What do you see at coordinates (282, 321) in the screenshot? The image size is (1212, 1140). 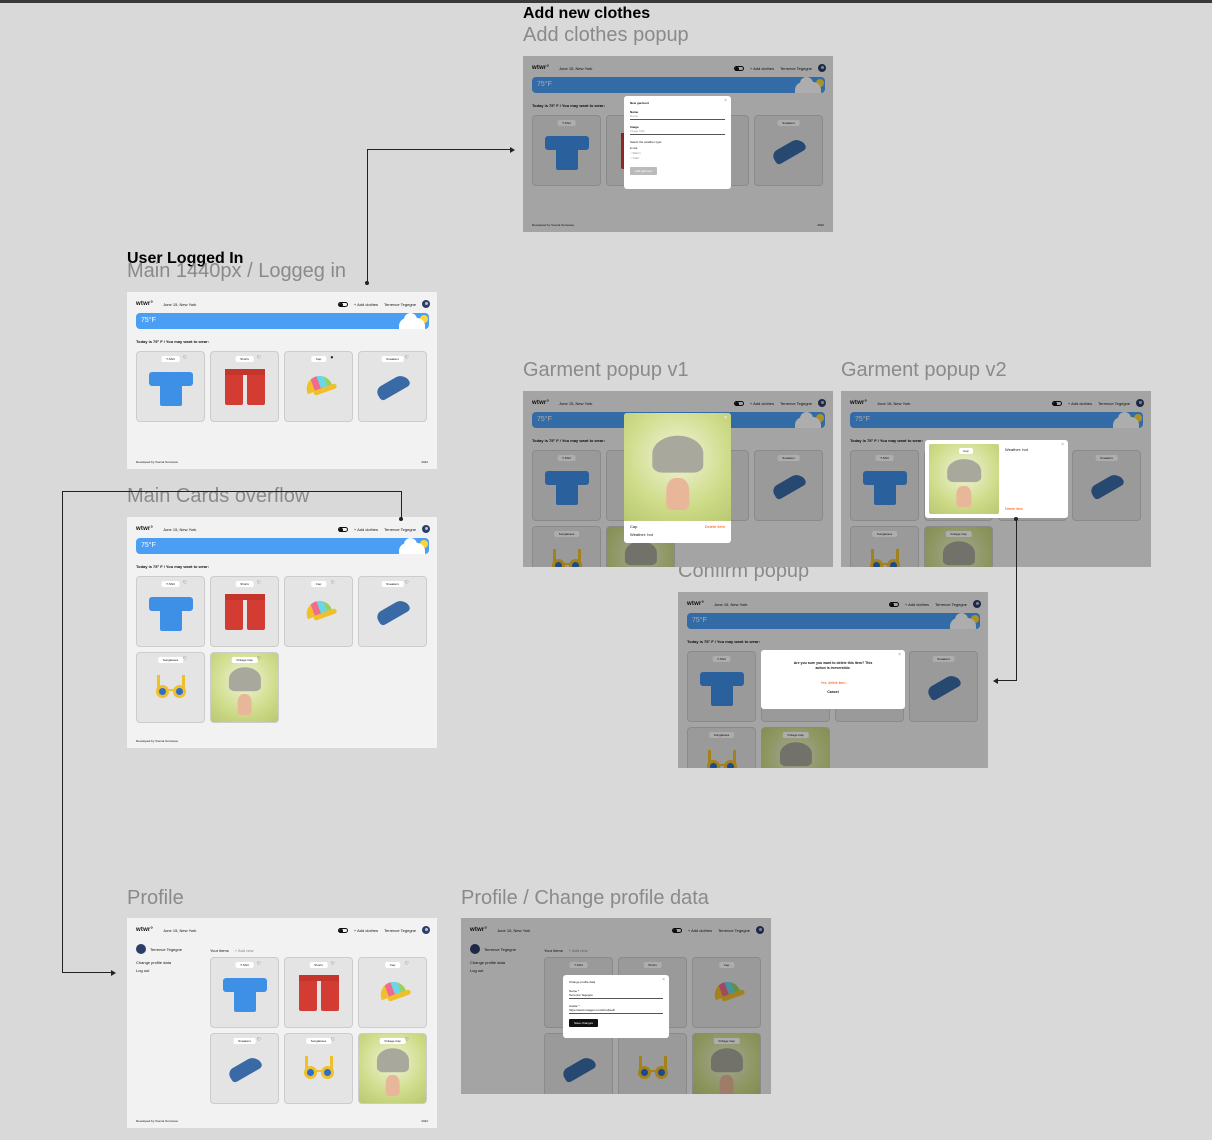 I see `weather-card: 75°F` at bounding box center [282, 321].